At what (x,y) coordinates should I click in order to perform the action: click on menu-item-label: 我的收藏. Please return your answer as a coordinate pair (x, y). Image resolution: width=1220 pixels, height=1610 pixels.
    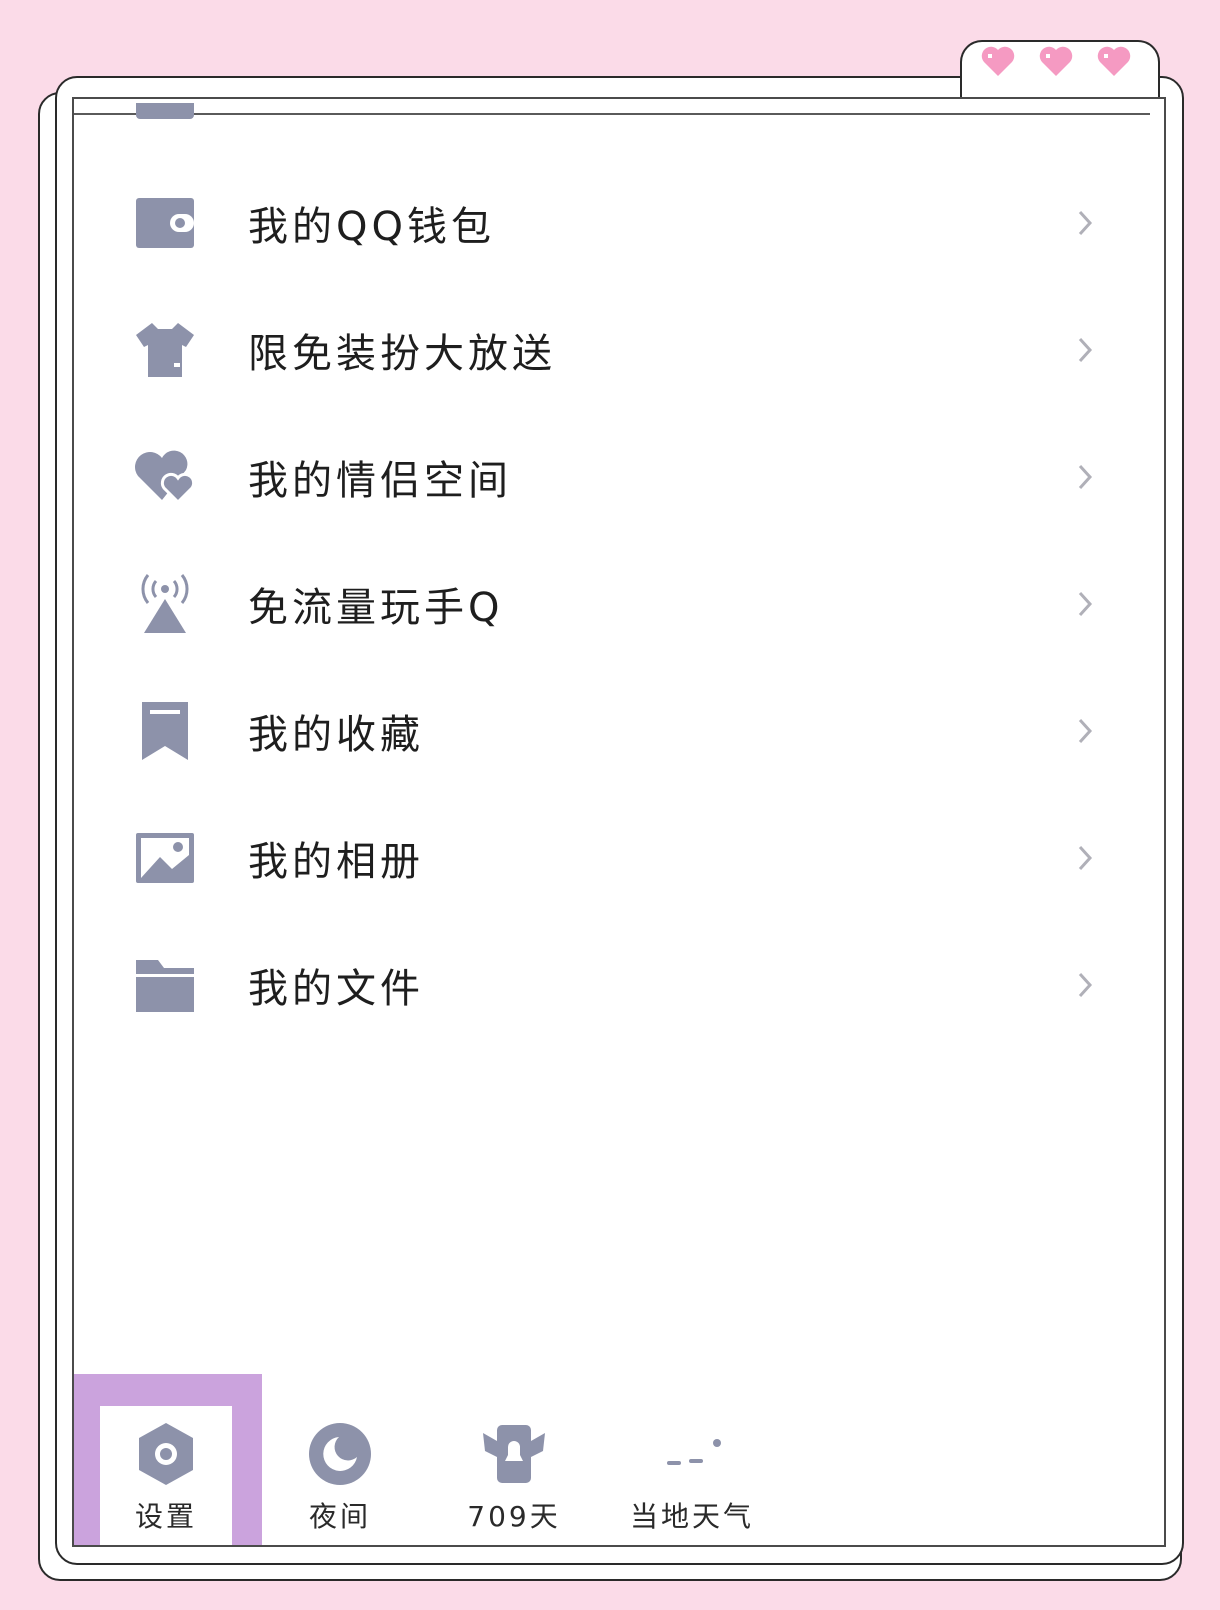
    Looking at the image, I should click on (336, 734).